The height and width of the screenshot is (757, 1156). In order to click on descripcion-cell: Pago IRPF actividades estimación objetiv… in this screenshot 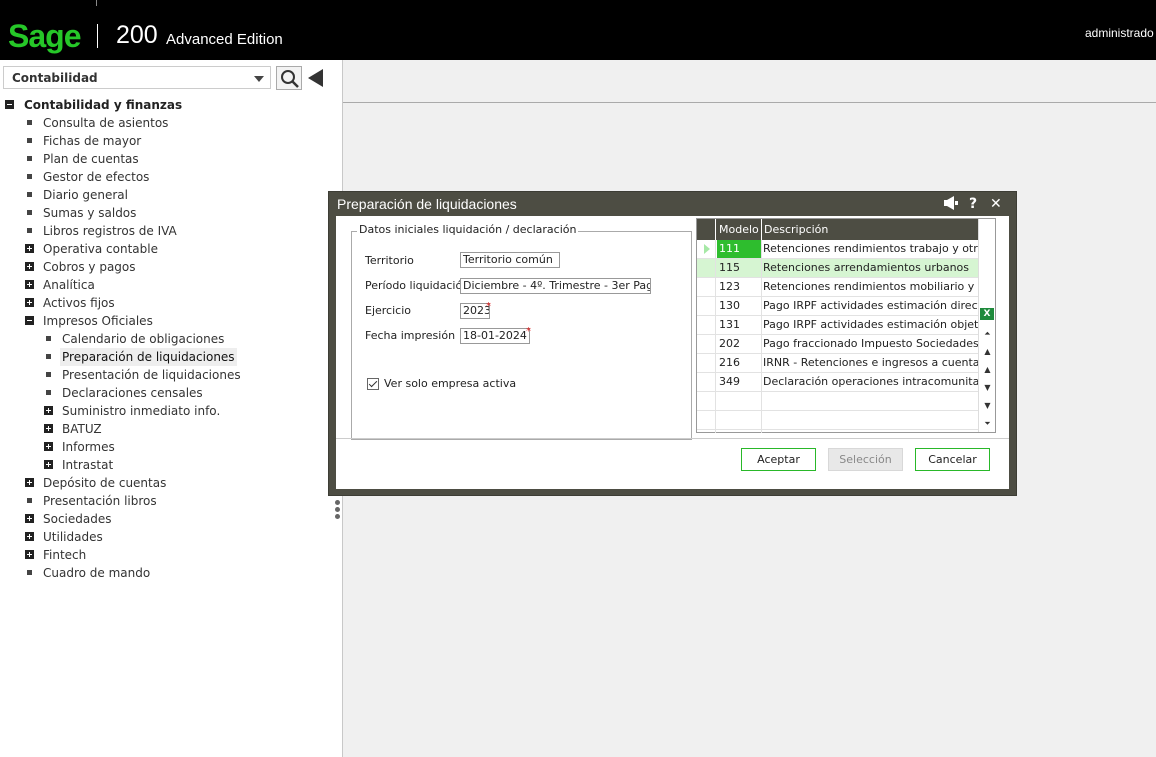, I will do `click(870, 325)`.